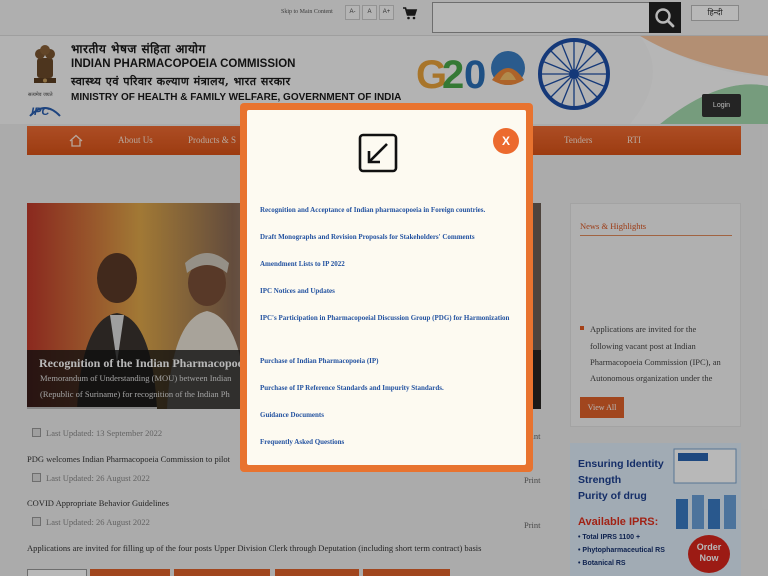 The image size is (768, 576). What do you see at coordinates (386, 442) in the screenshot?
I see `modal-link: Frequently Asked Questions` at bounding box center [386, 442].